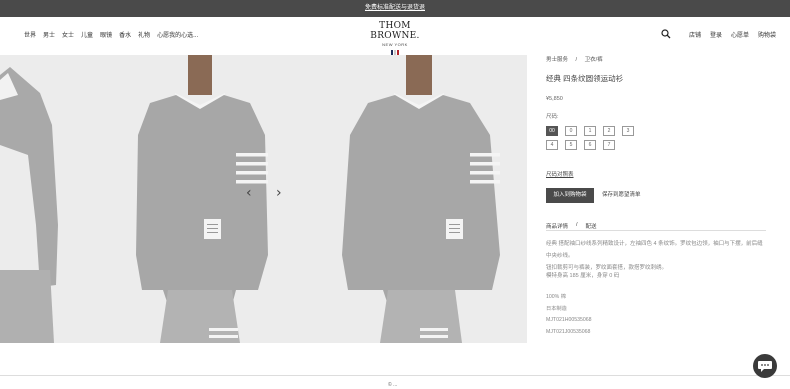 This screenshot has height=389, width=790. What do you see at coordinates (740, 34) in the screenshot?
I see `nav-wishlist: 心愿单` at bounding box center [740, 34].